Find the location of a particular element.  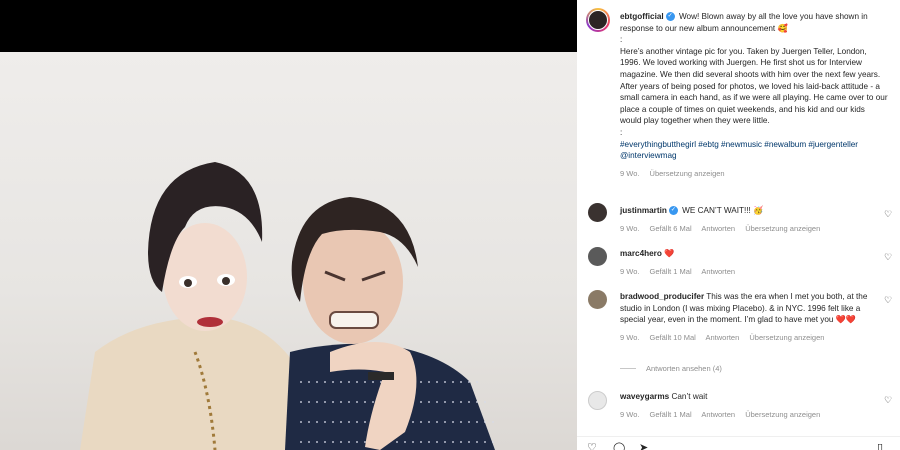

comment-likes: Gefällt 10 Mal is located at coordinates (673, 337).